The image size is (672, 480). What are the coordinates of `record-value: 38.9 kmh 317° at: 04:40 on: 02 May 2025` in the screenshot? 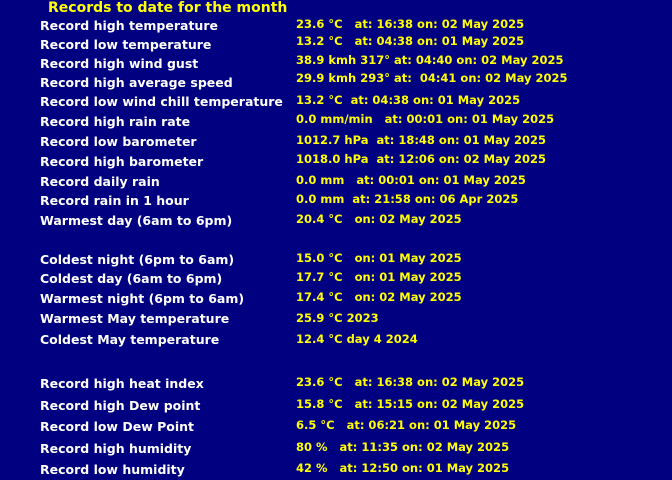 It's located at (430, 60).